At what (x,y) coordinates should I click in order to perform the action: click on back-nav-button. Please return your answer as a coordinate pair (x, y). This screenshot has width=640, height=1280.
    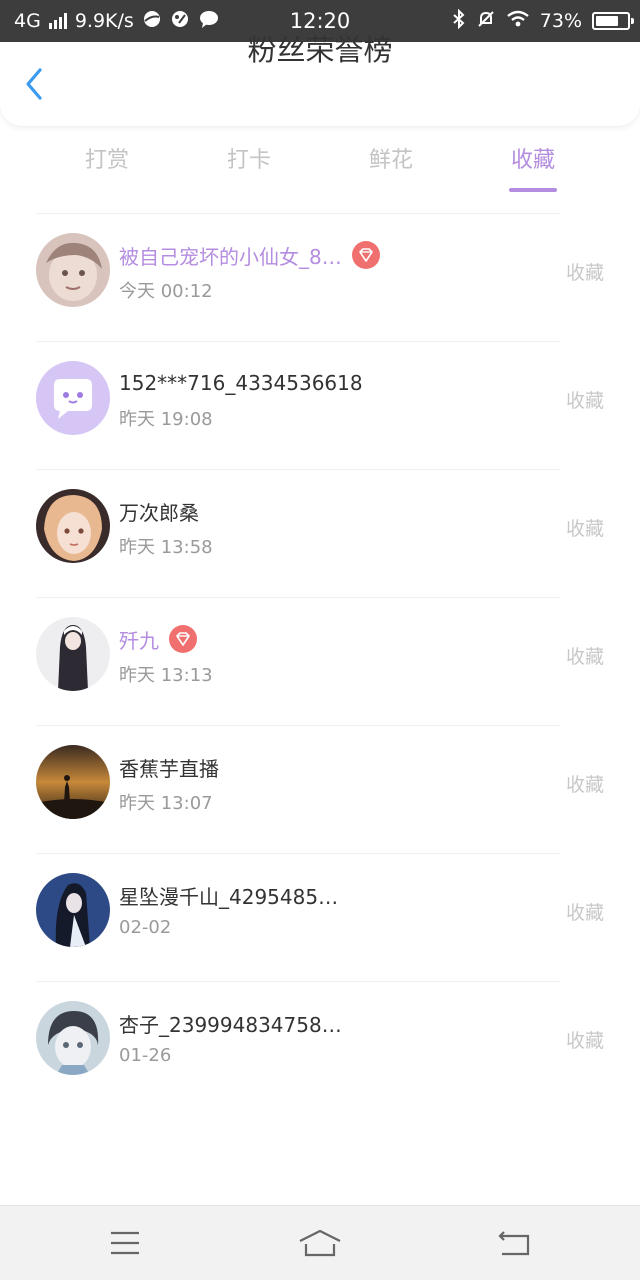
    Looking at the image, I should click on (515, 1243).